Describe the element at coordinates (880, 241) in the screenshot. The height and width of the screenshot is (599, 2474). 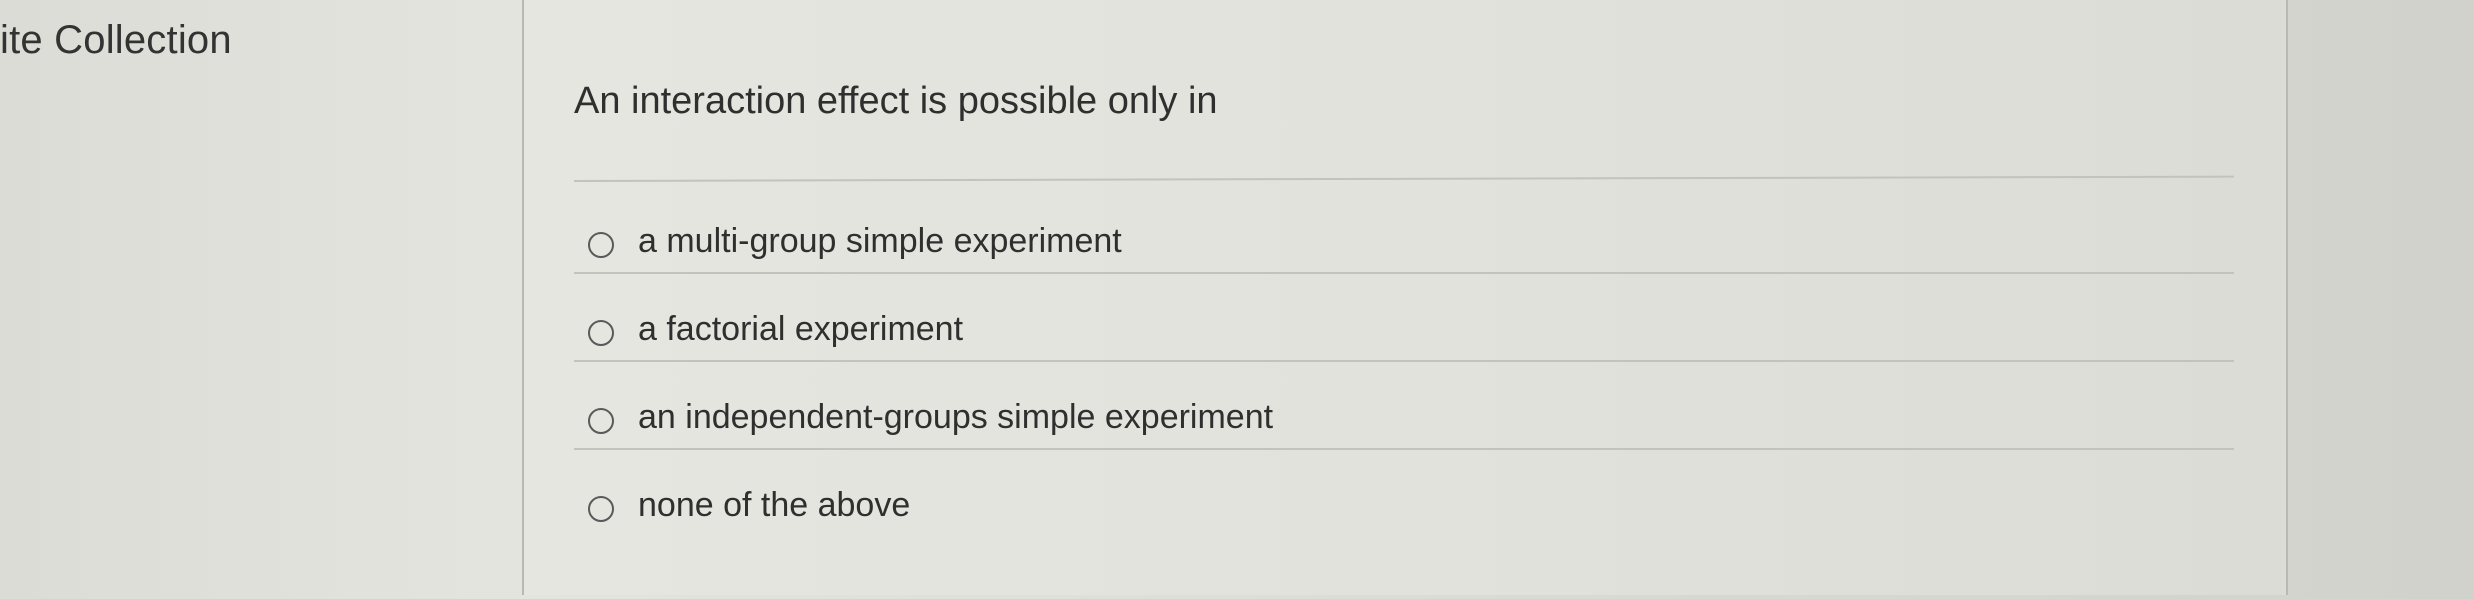
I see `answer-label: a multi-group simple experiment` at that location.